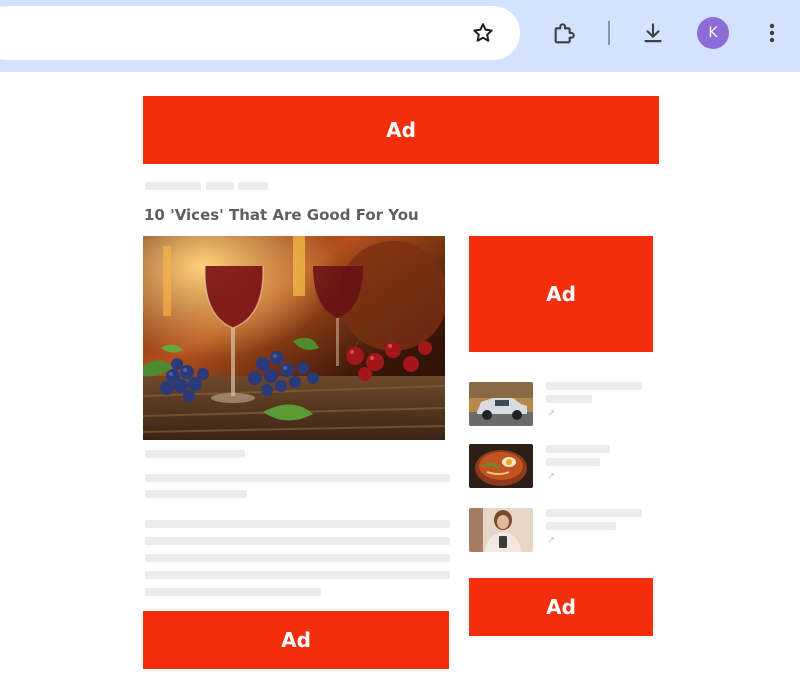  I want to click on article-title: 10 'Vices' That Are Good For You, so click(281, 215).